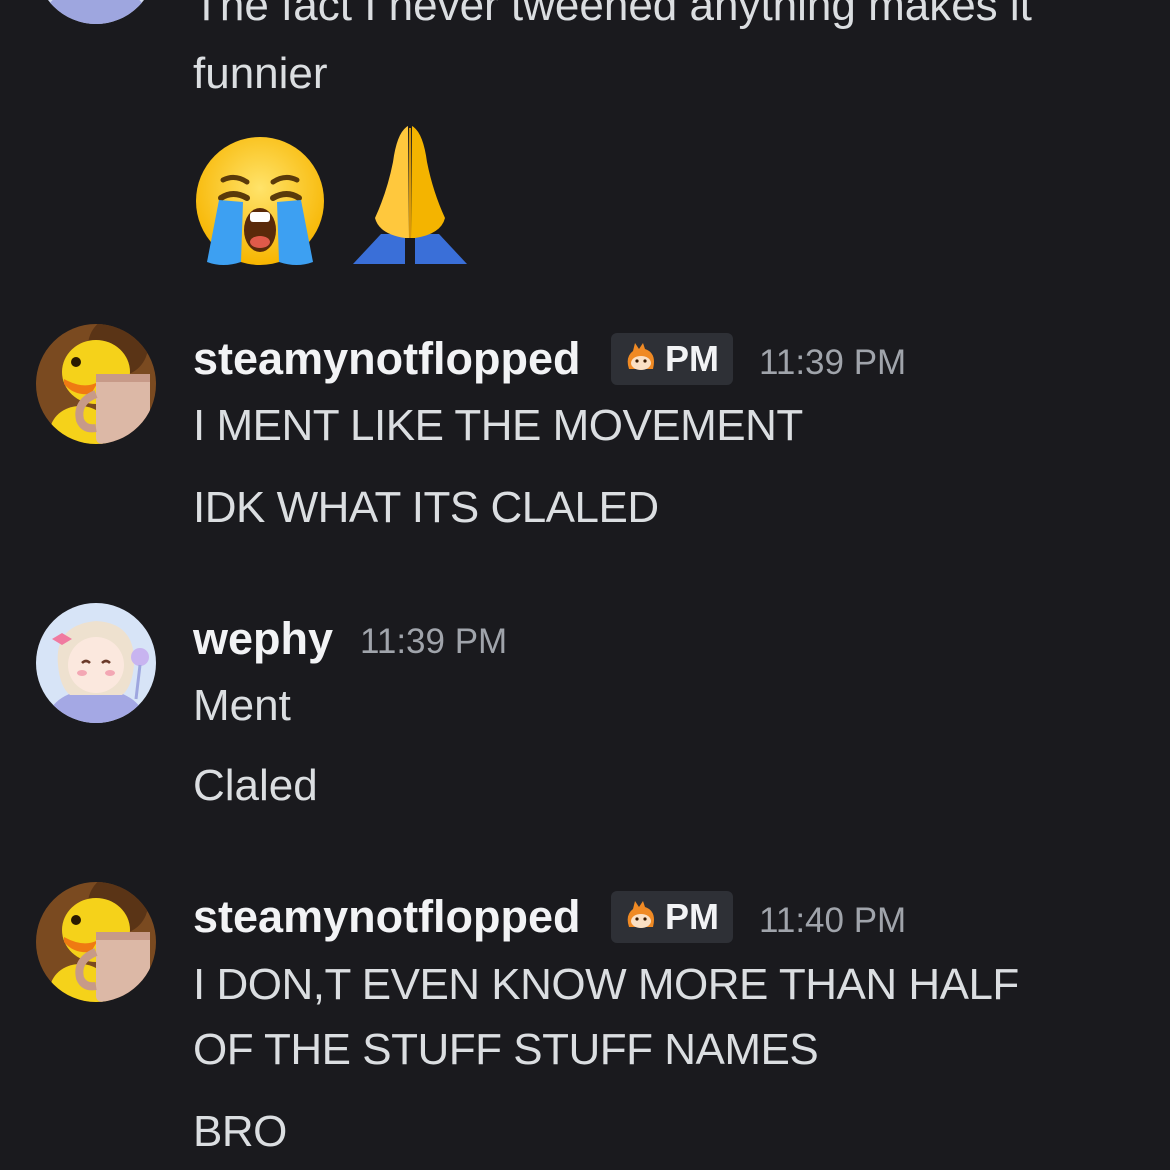 This screenshot has width=1170, height=1170. Describe the element at coordinates (426, 507) in the screenshot. I see `message-text: IDK WHAT ITS CLALED` at that location.